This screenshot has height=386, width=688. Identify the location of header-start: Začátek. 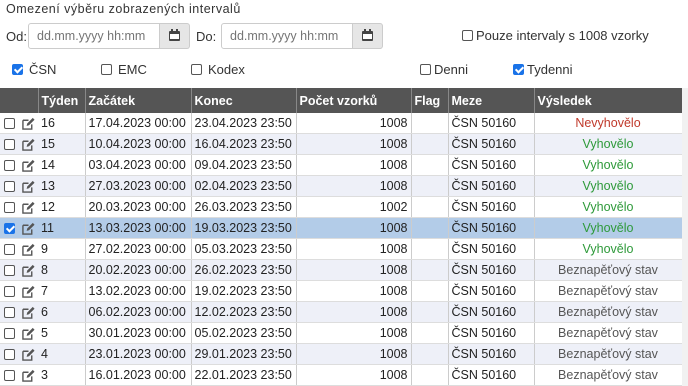
(138, 100).